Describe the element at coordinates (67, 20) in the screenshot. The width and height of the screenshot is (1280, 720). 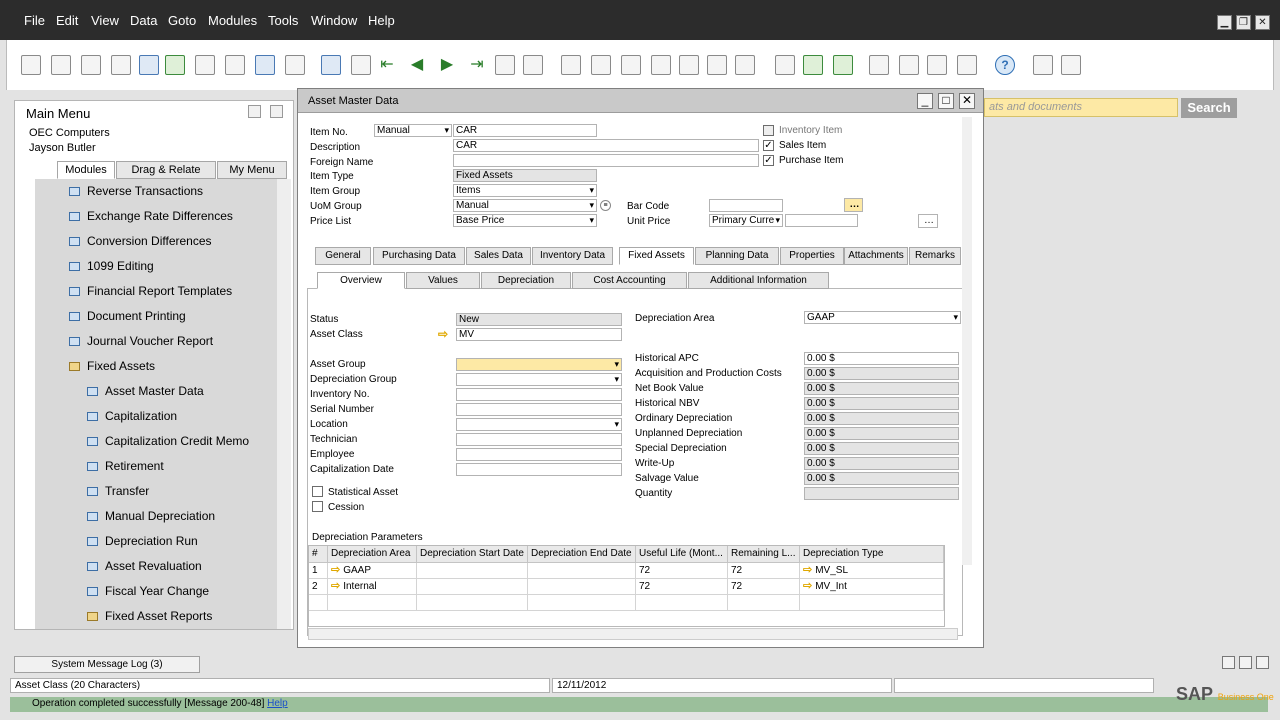
I see `menu-edit: Edit` at that location.